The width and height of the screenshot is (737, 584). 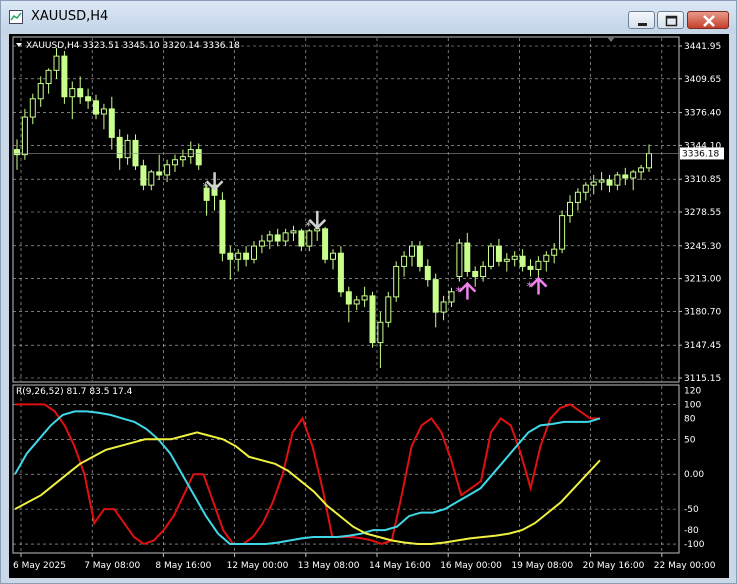 I want to click on indicator-tick-label: -50, so click(x=691, y=510).